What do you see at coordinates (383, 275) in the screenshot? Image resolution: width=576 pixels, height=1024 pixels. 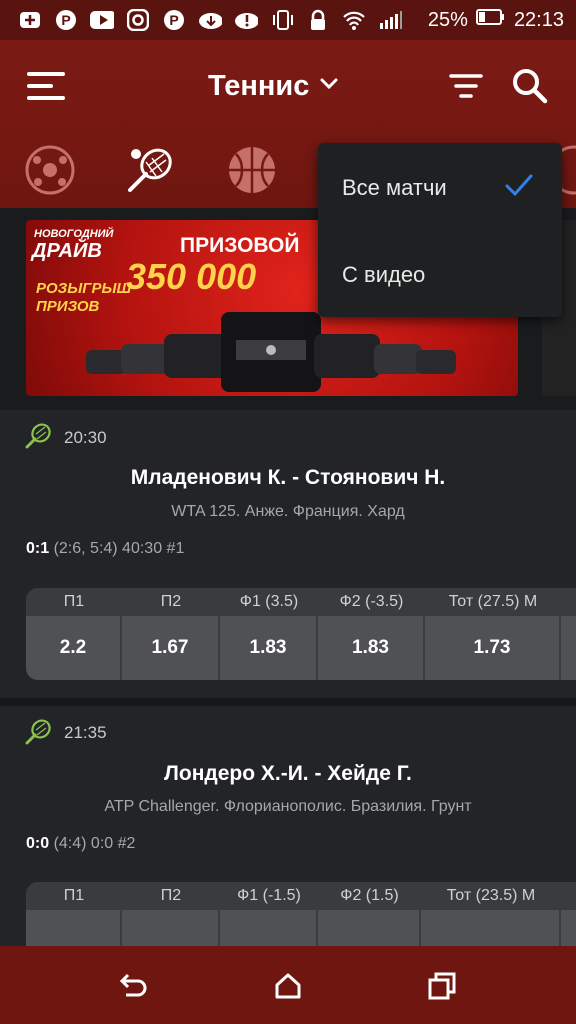 I see `dropdown-item-with-video: С видео` at bounding box center [383, 275].